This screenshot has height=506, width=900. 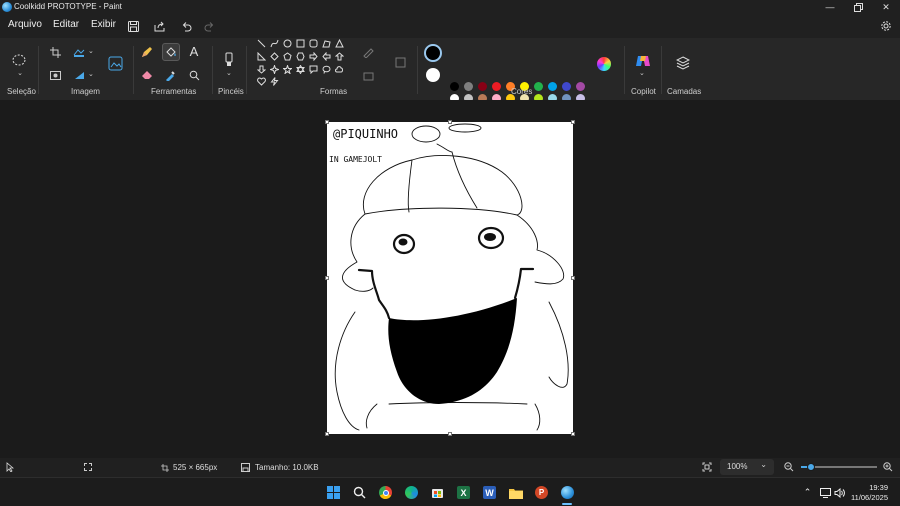 What do you see at coordinates (300, 56) in the screenshot?
I see `hexagon-shape` at bounding box center [300, 56].